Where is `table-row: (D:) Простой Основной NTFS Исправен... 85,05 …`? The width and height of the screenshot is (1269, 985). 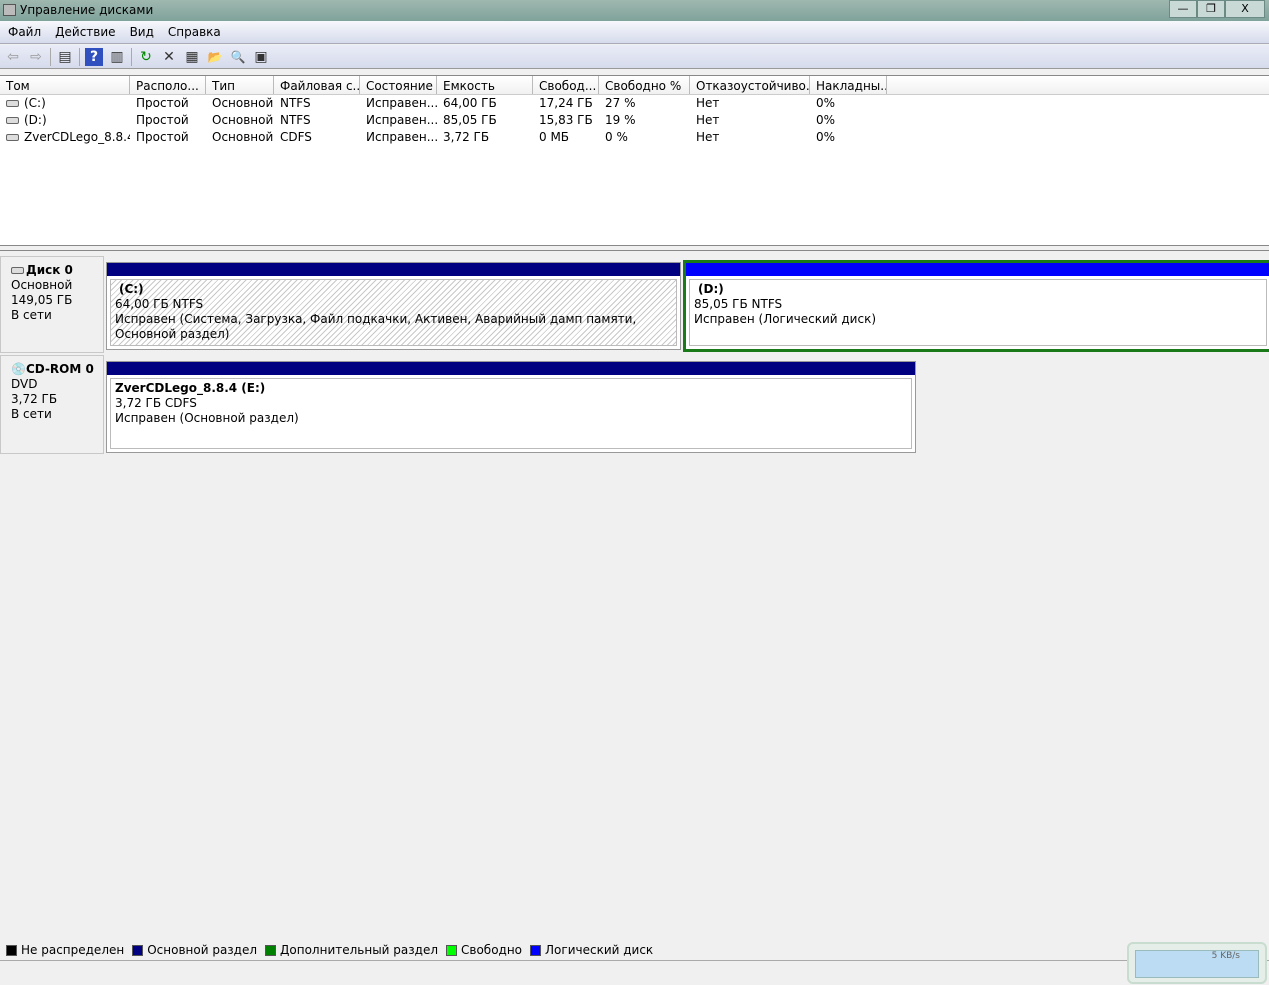
table-row: (D:) Простой Основной NTFS Исправен... 85,05 … is located at coordinates (634, 120).